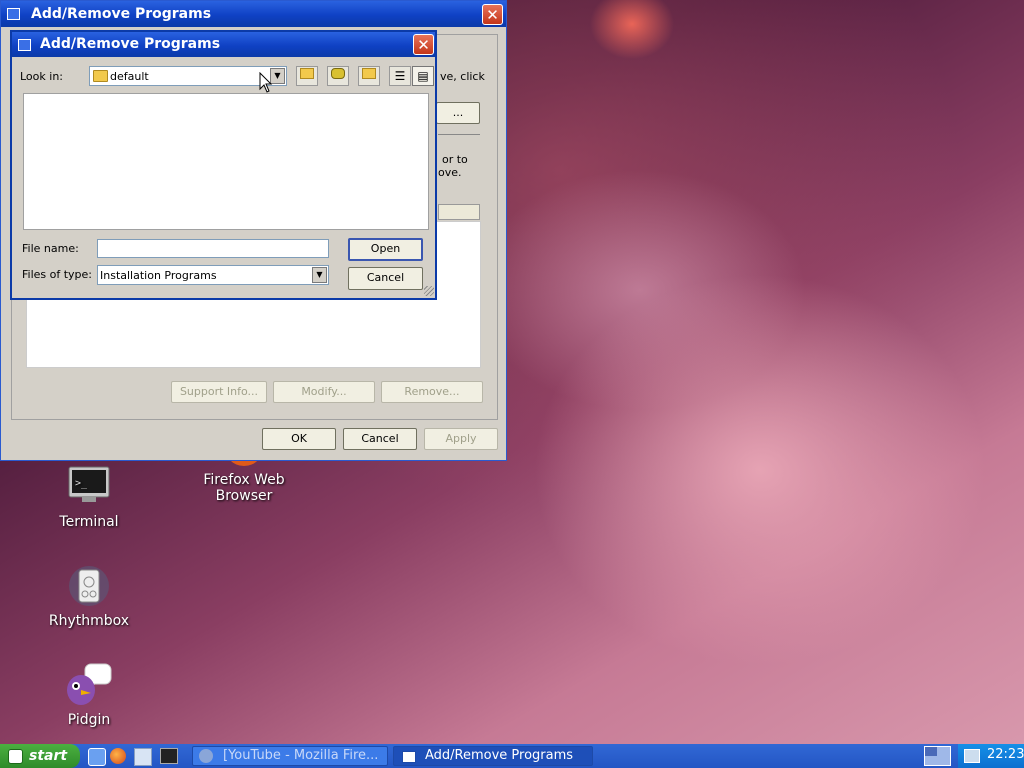 This screenshot has width=1024, height=768. What do you see at coordinates (461, 439) in the screenshot?
I see `apply-button: Apply` at bounding box center [461, 439].